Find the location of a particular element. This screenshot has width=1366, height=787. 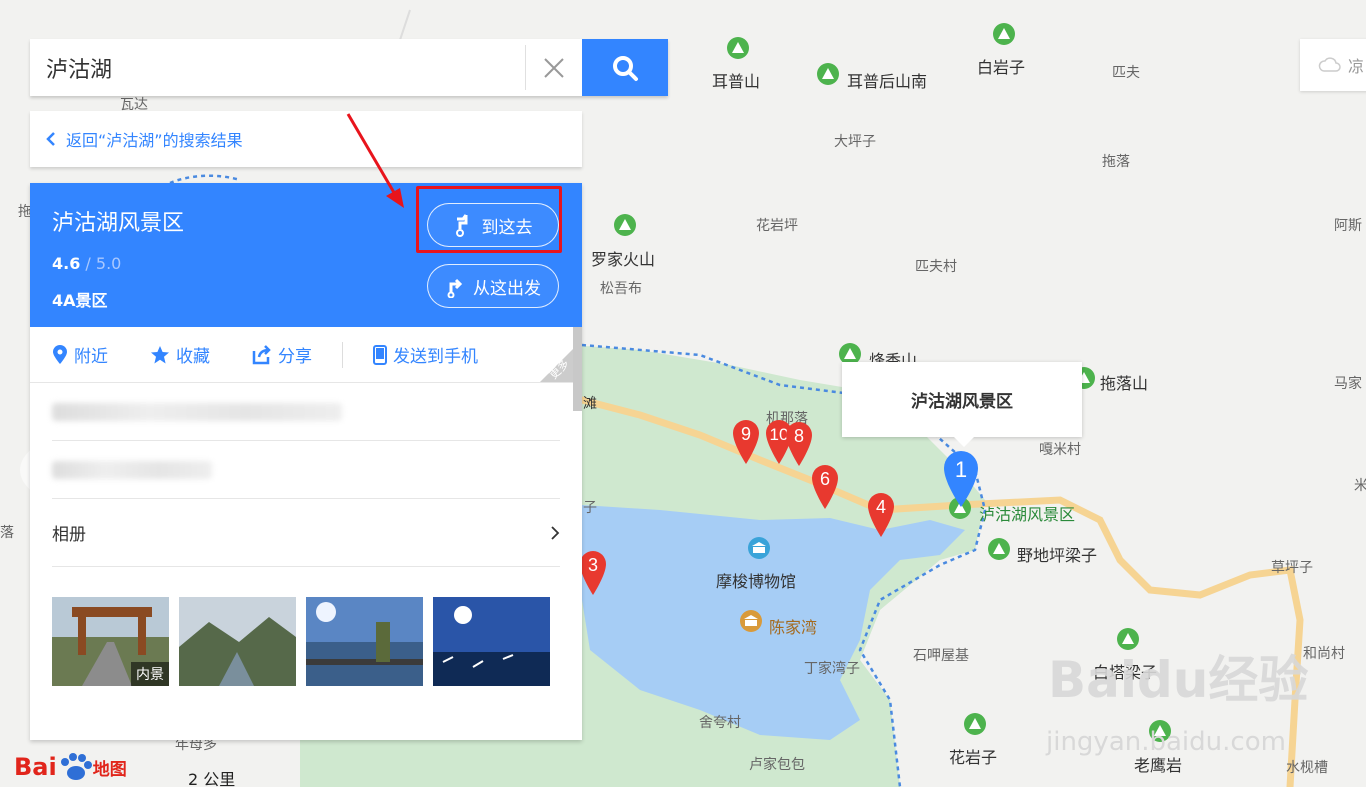

send-to-phone-button: 发送到手机 is located at coordinates (425, 354).